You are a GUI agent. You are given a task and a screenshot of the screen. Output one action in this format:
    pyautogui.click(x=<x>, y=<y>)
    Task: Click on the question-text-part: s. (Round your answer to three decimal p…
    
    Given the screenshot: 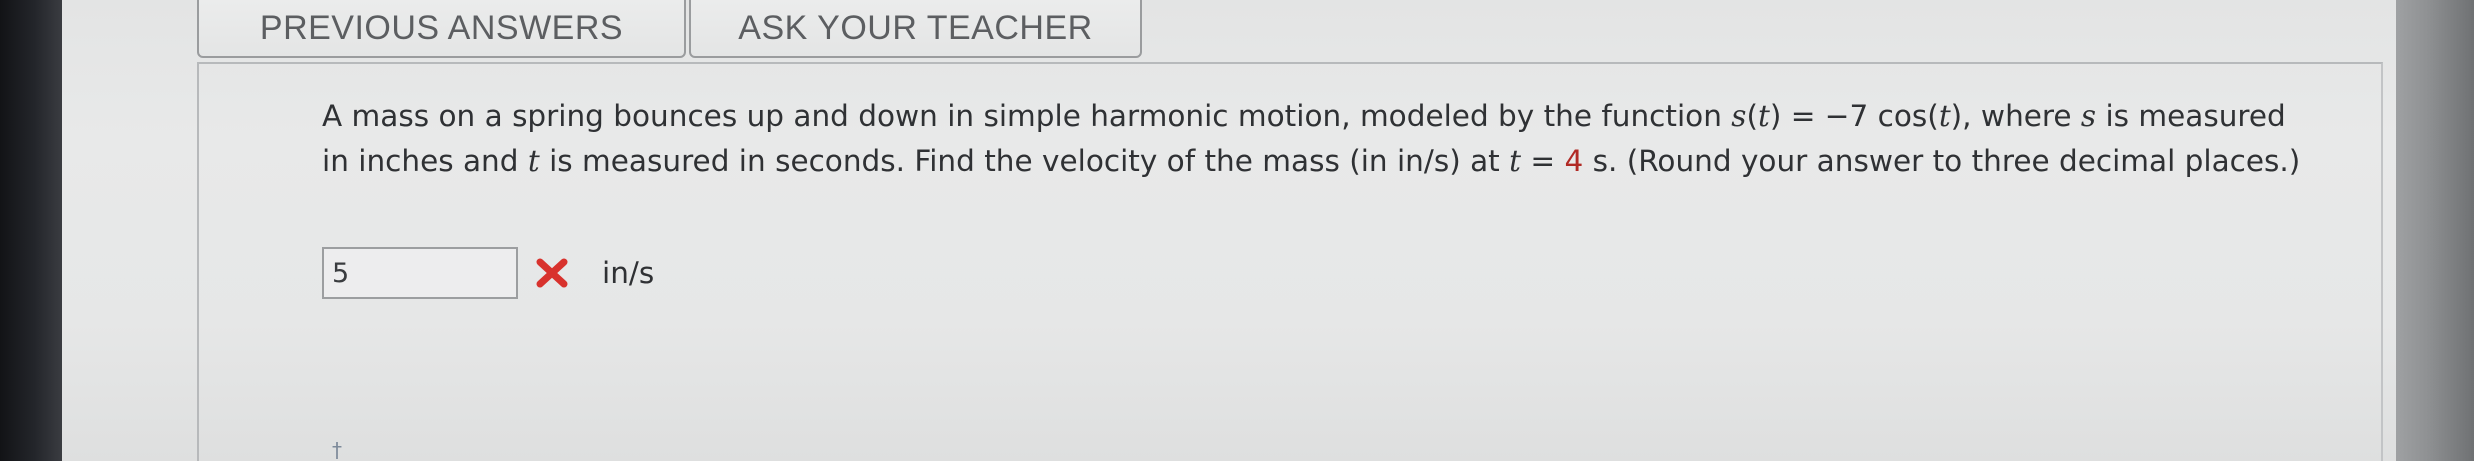 What is the action you would take?
    pyautogui.click(x=1942, y=161)
    